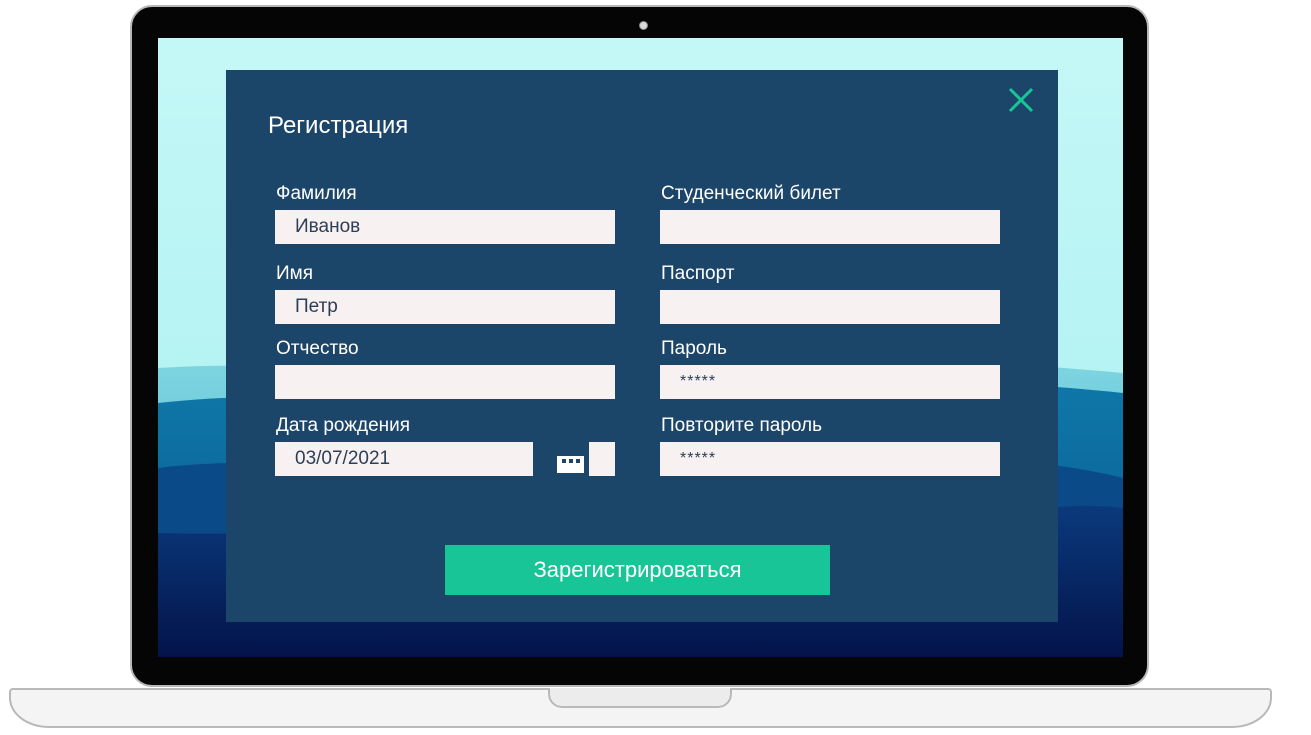 This screenshot has height=735, width=1311. Describe the element at coordinates (404, 459) in the screenshot. I see `birth-date-input` at that location.